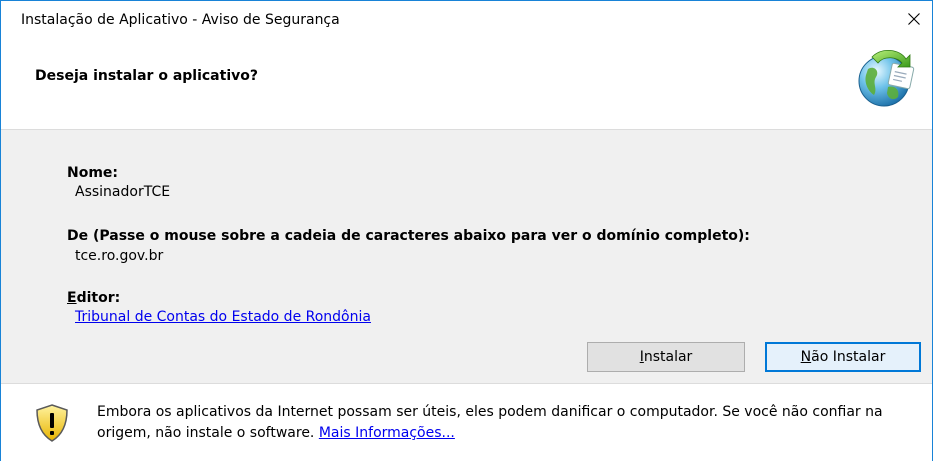 The height and width of the screenshot is (461, 933). I want to click on install-button-label: Instalar, so click(666, 357).